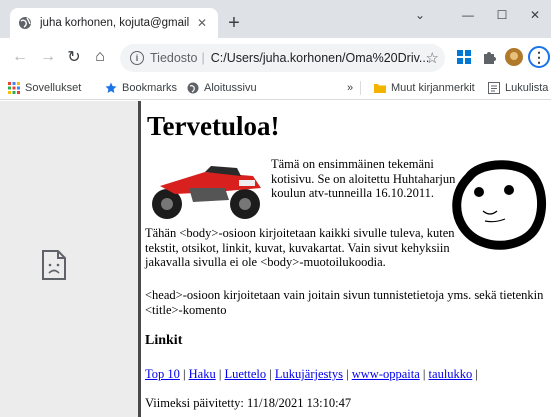  Describe the element at coordinates (494, 88) in the screenshot. I see `reading-list-icon` at that location.